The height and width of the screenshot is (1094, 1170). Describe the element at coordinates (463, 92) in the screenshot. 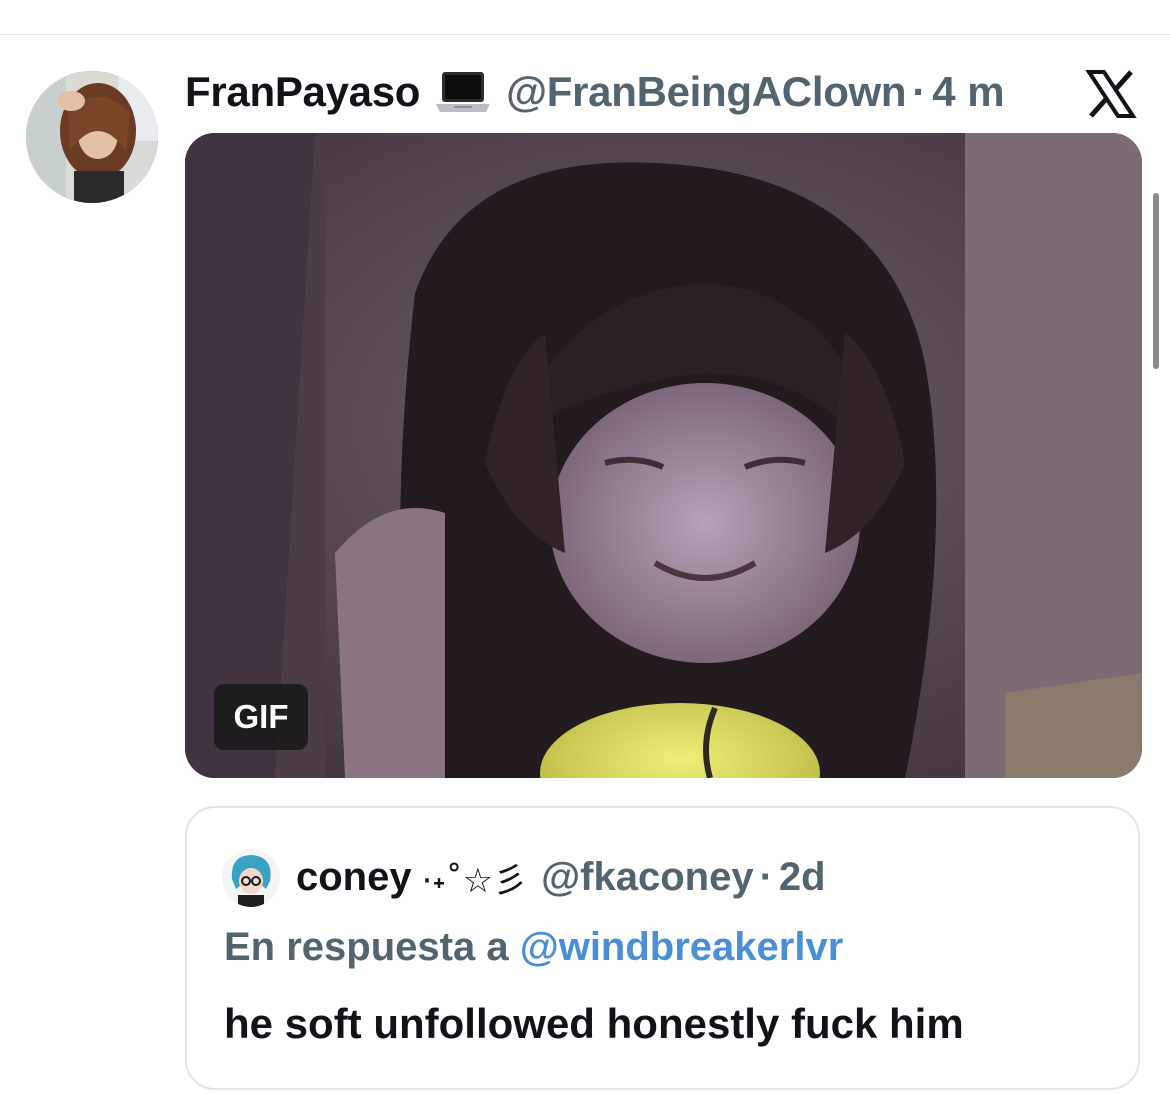

I see `laptop-icon` at that location.